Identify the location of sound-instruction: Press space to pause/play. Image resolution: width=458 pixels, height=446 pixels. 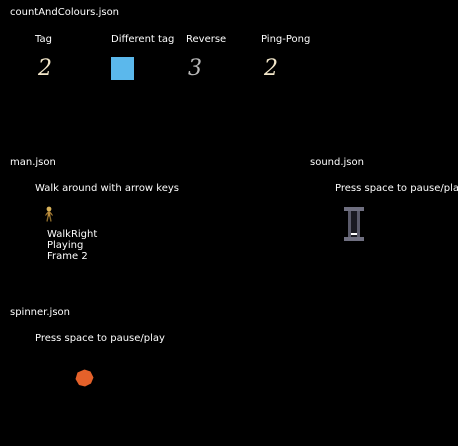
(396, 188).